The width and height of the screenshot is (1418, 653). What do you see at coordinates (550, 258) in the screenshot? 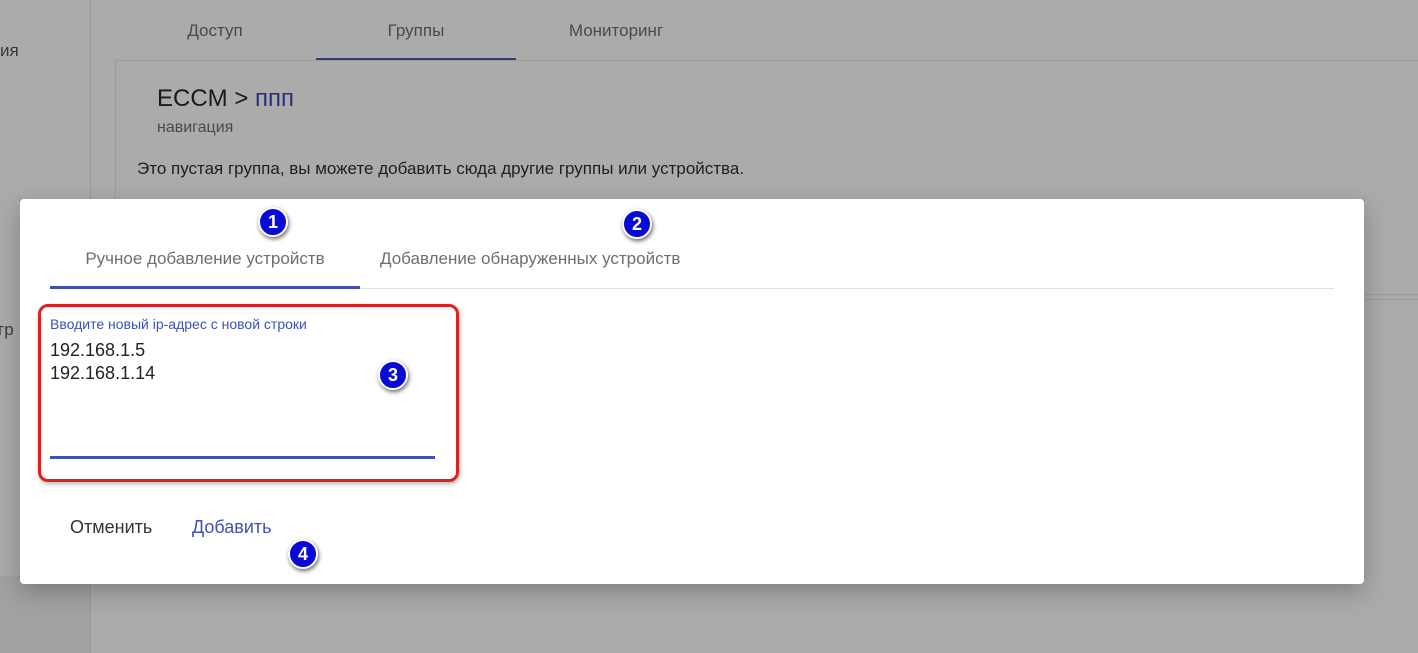
I see `tab-discovered-add: Добавление обнаруженных устройств` at bounding box center [550, 258].